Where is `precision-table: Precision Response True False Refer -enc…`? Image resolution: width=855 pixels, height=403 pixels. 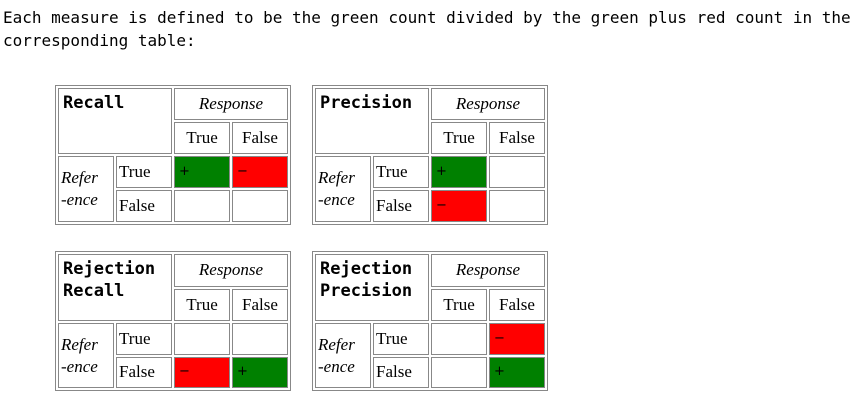
precision-table: Precision Response True False Refer -enc… is located at coordinates (430, 155).